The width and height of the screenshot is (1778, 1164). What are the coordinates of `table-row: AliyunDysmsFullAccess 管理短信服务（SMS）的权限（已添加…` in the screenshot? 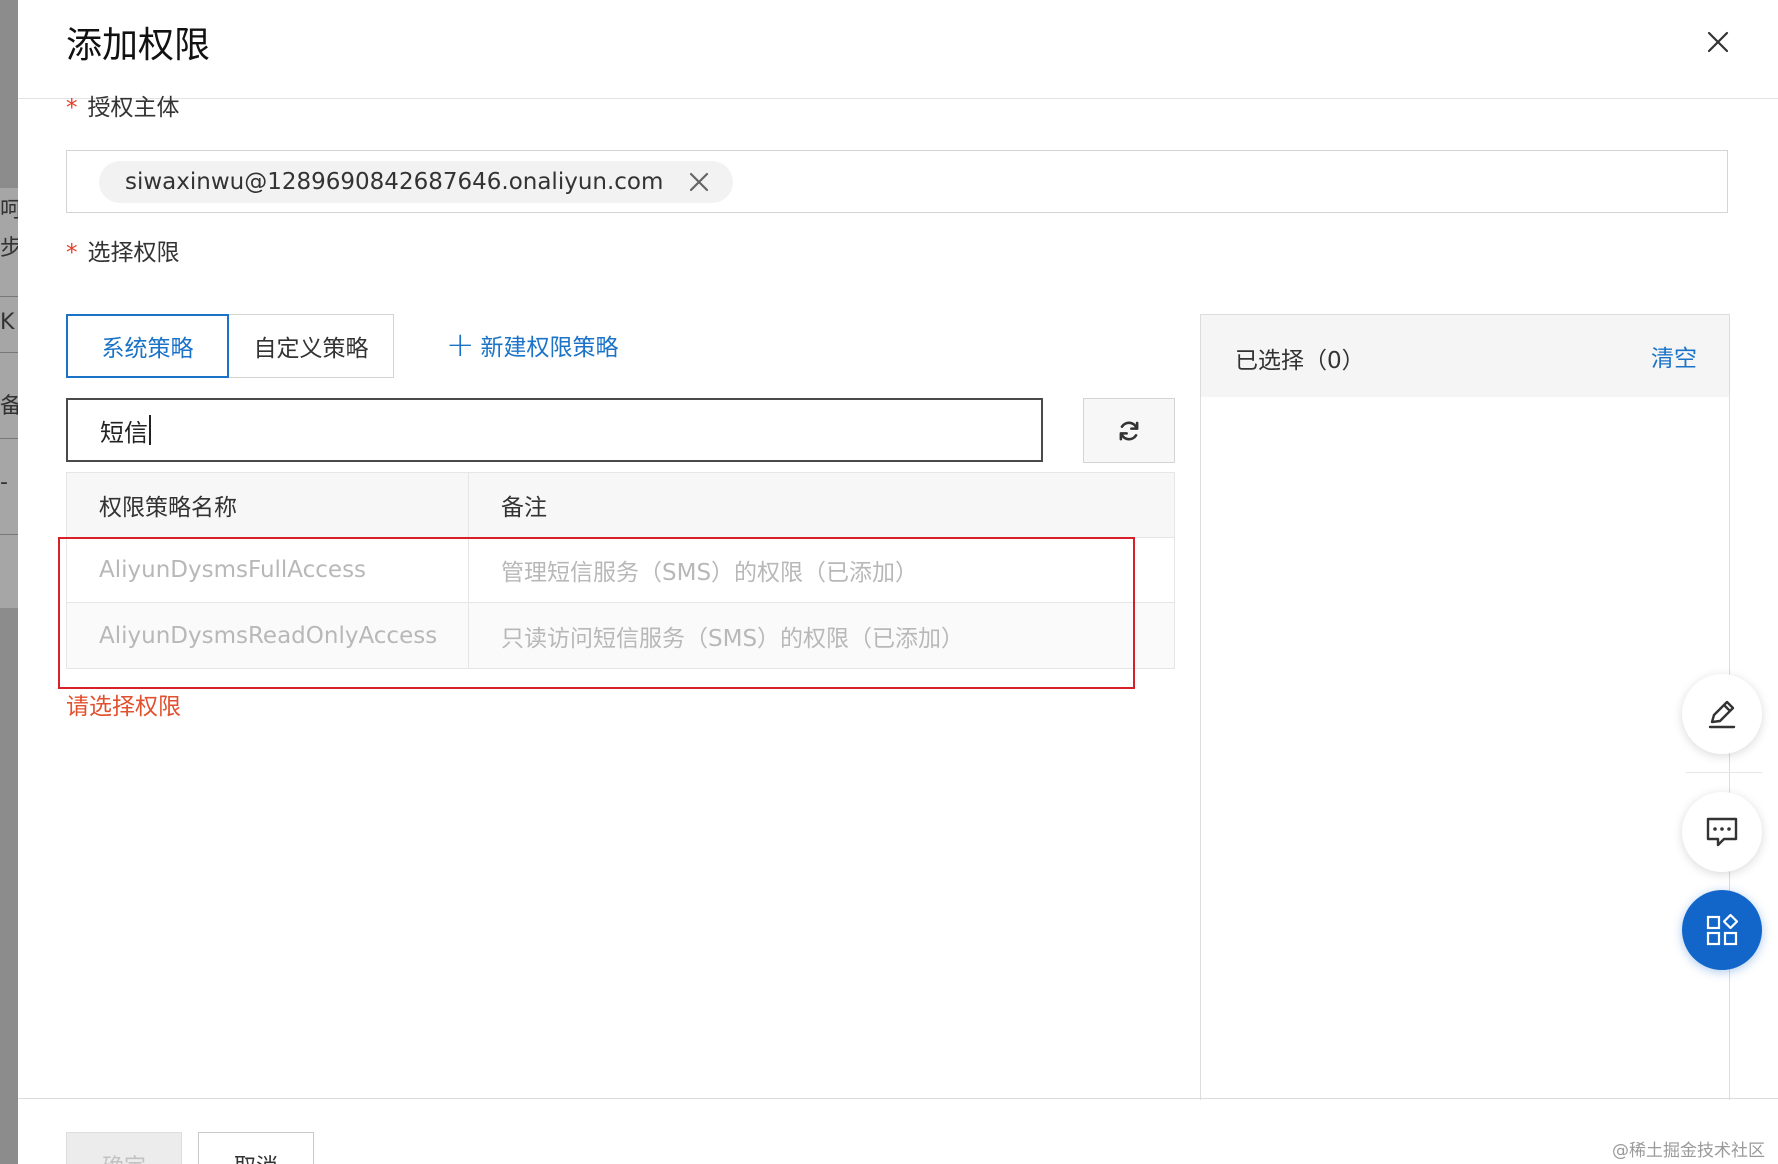 It's located at (620, 570).